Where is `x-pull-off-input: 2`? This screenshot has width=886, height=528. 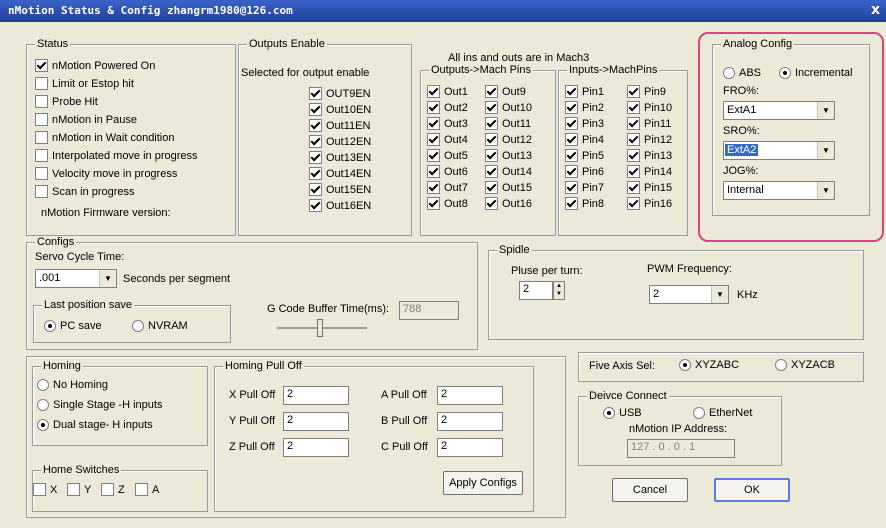 x-pull-off-input: 2 is located at coordinates (316, 395).